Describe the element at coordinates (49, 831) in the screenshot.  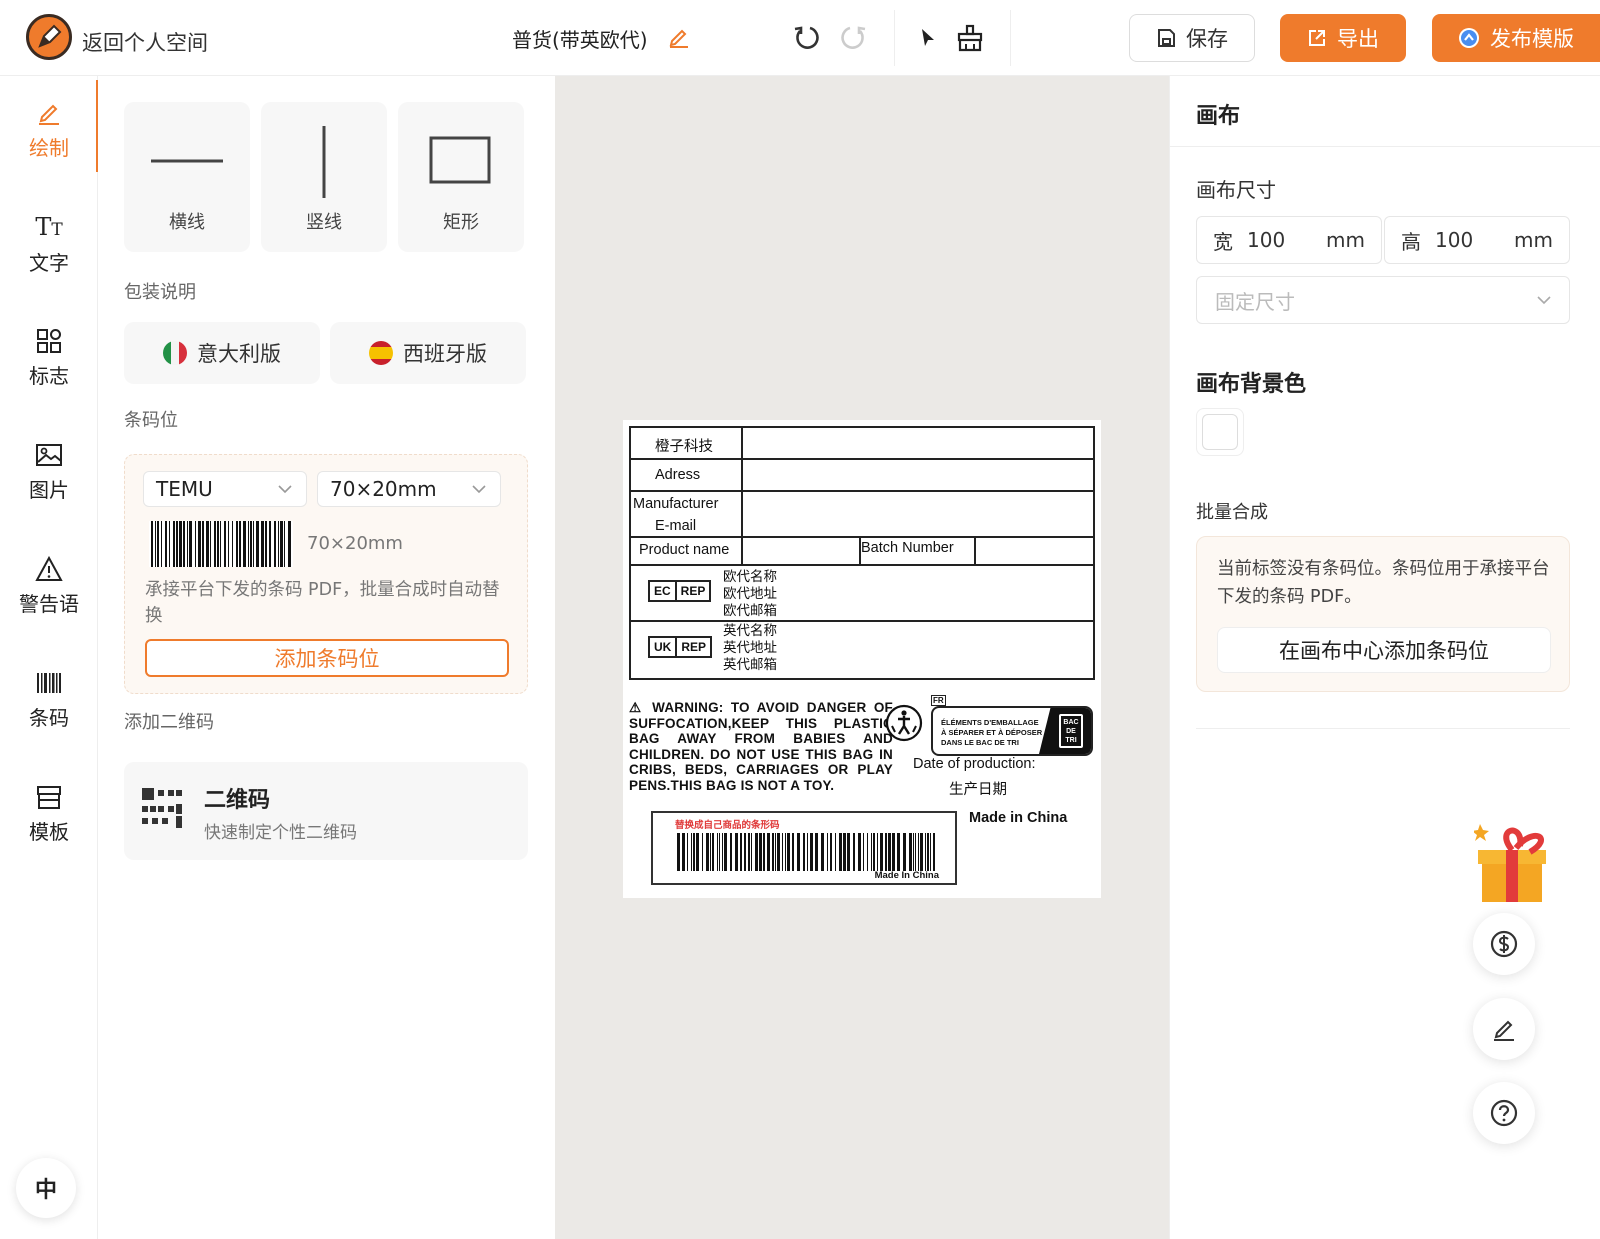
I see `nav-template-label: 模板` at that location.